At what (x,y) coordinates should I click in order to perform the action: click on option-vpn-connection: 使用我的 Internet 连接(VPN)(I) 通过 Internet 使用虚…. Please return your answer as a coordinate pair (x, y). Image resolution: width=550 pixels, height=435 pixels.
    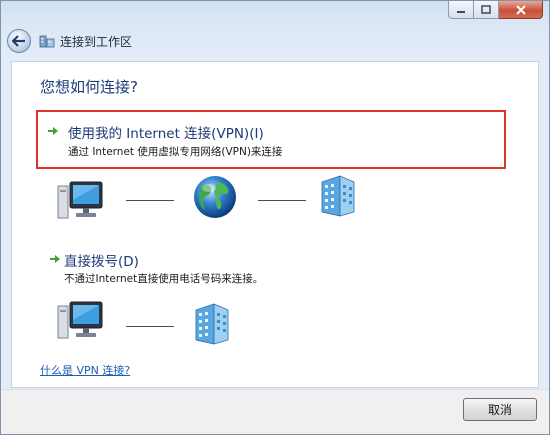
    Looking at the image, I should click on (271, 139).